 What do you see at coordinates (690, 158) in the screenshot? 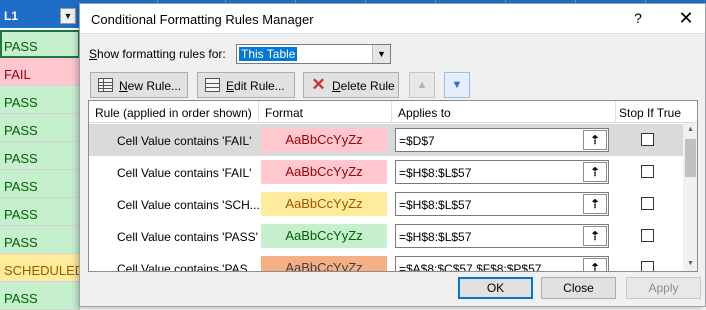
I see `scroll-thumb` at bounding box center [690, 158].